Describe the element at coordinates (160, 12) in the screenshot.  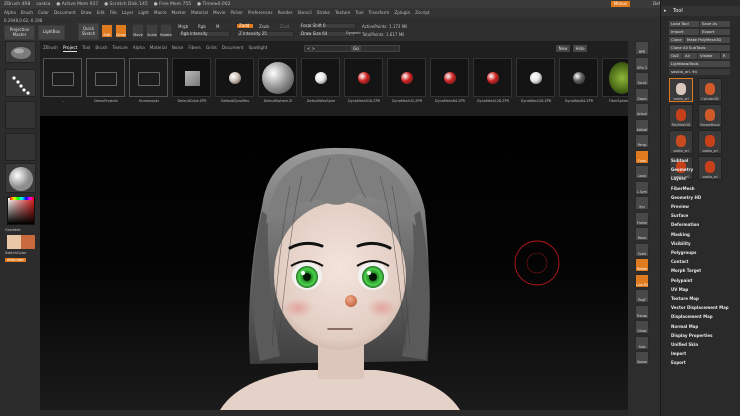
I see `menu-macro: Macro` at that location.